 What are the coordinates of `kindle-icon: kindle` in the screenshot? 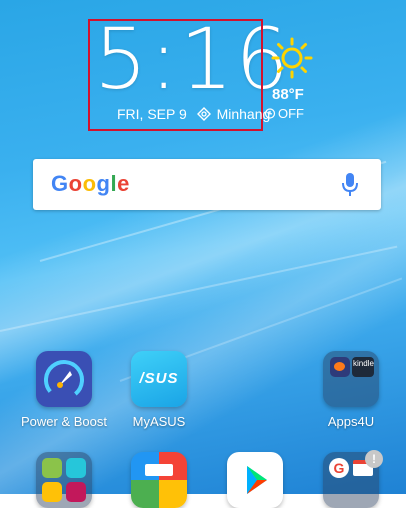 It's located at (363, 367).